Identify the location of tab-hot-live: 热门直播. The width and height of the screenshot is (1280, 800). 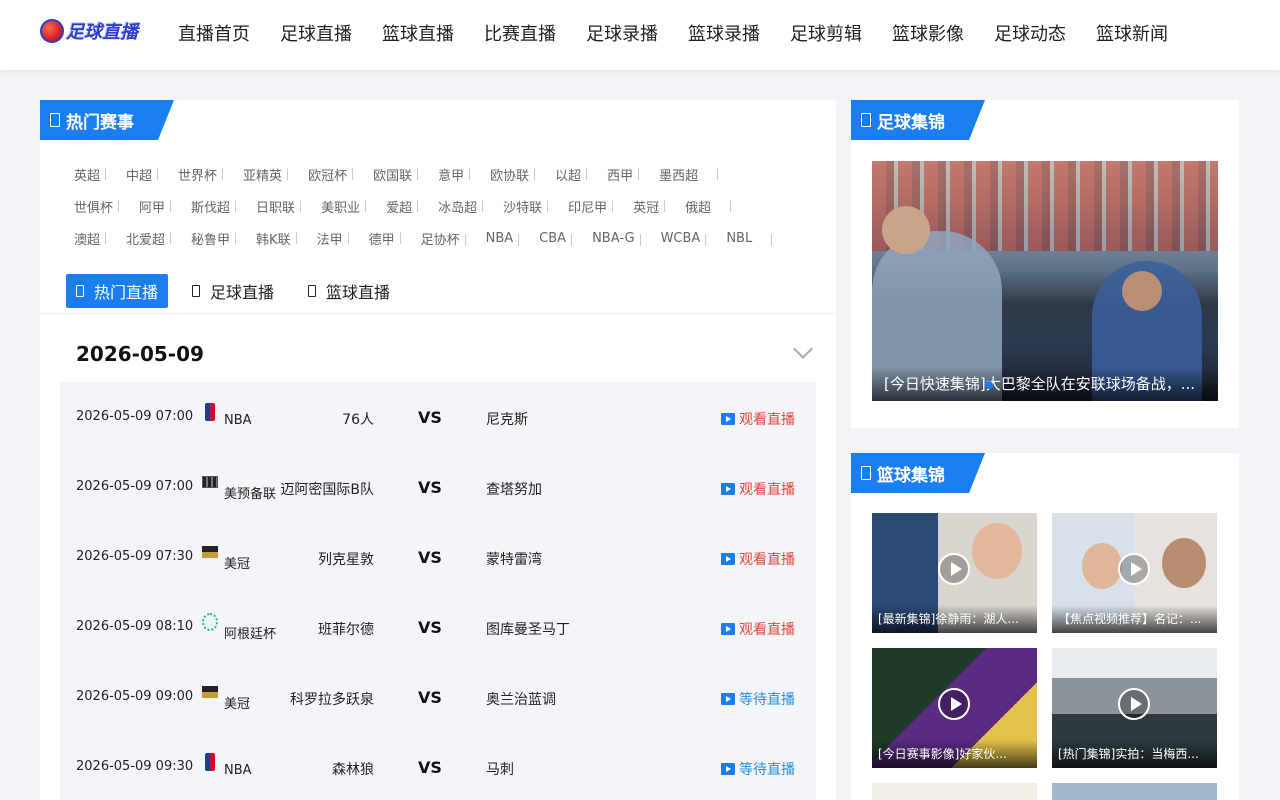
(117, 291).